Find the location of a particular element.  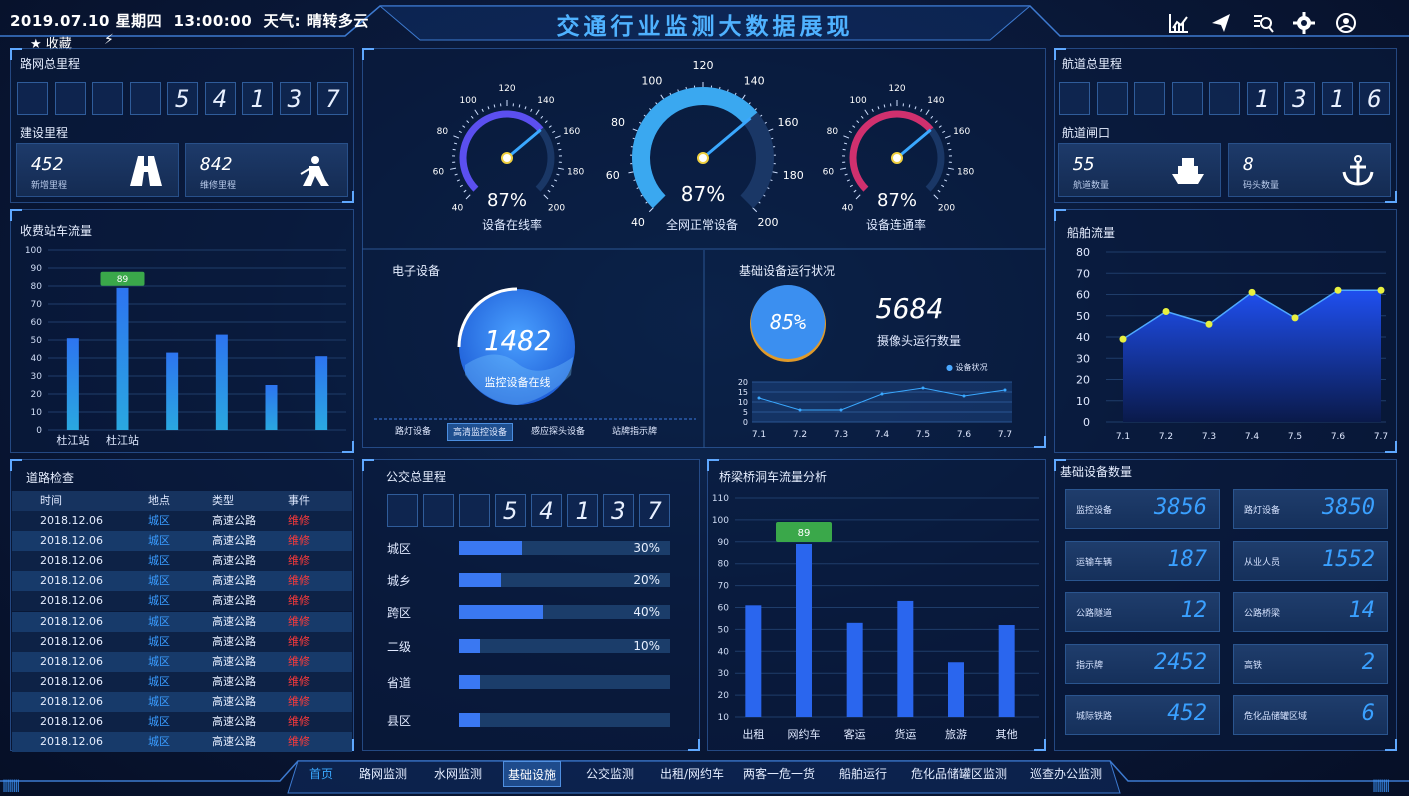

base-count-label: 指示牌 is located at coordinates (1090, 665).